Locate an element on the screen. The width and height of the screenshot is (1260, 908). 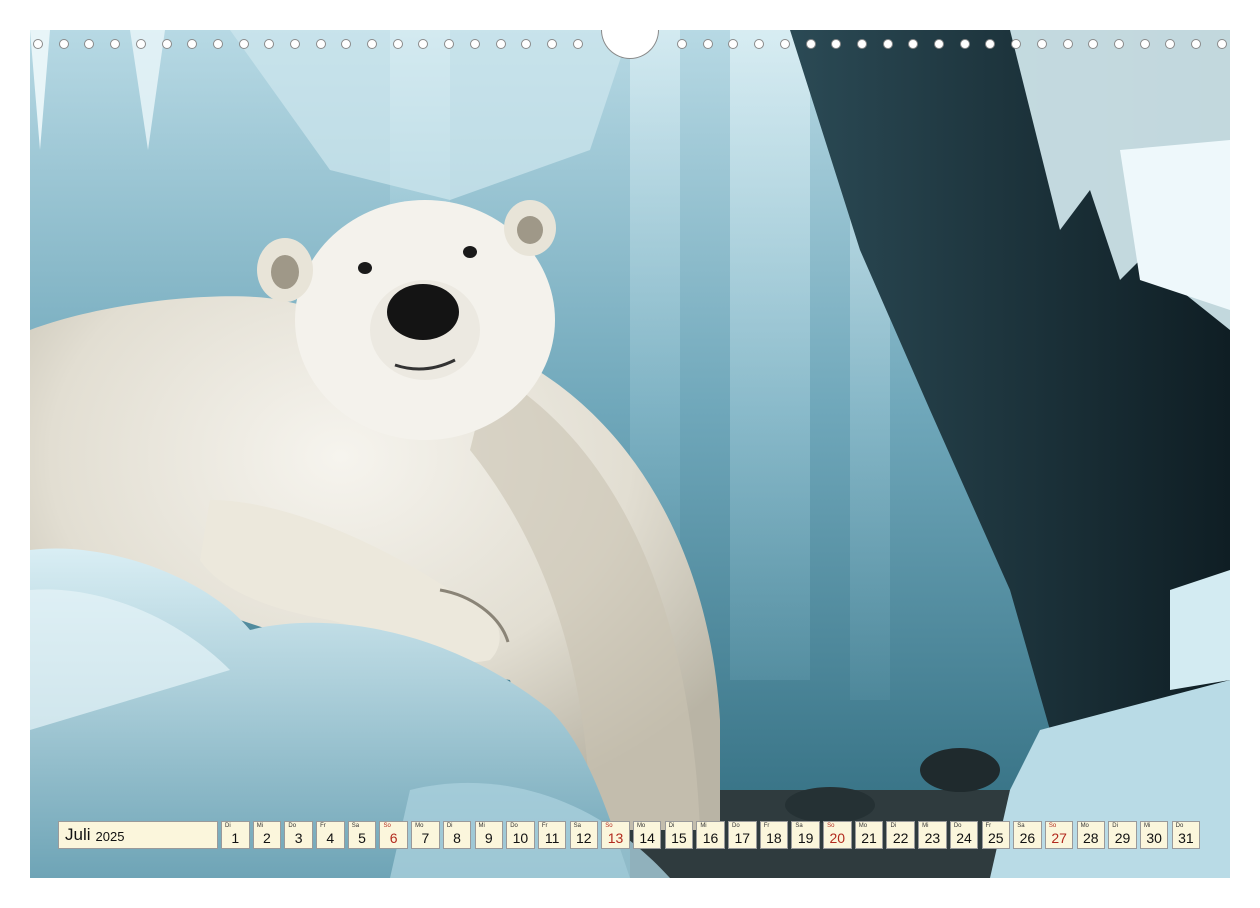
day-cell: Do 3 is located at coordinates (298, 835).